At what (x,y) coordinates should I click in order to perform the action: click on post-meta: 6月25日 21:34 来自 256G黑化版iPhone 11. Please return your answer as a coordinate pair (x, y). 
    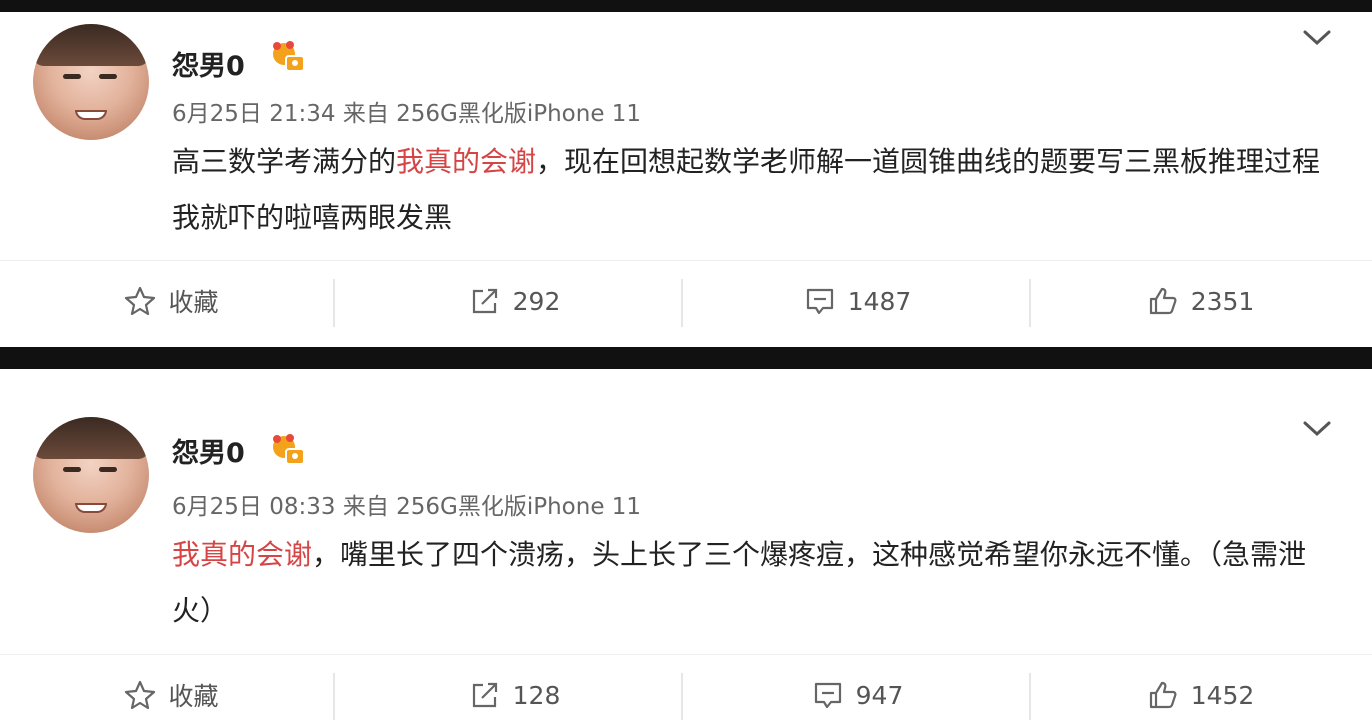
    Looking at the image, I should click on (406, 111).